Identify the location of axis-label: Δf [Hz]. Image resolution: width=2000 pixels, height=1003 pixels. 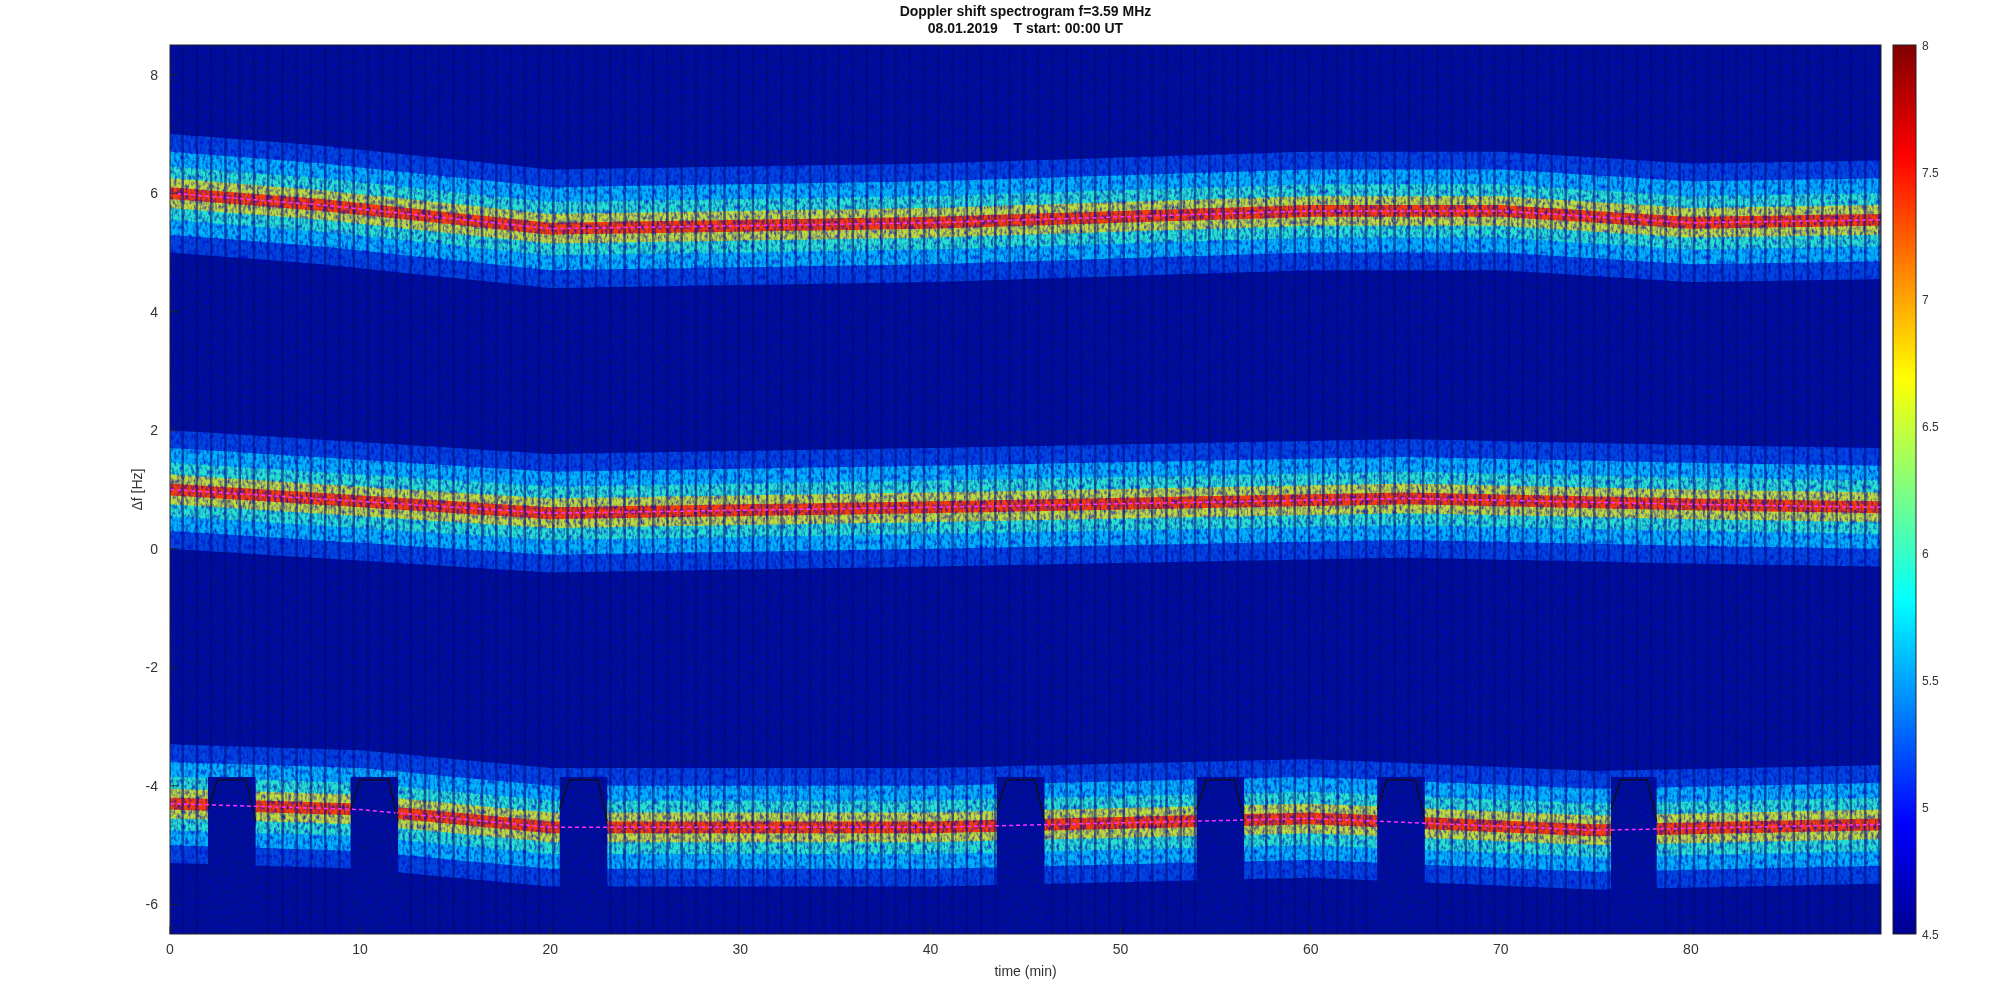
(137, 489).